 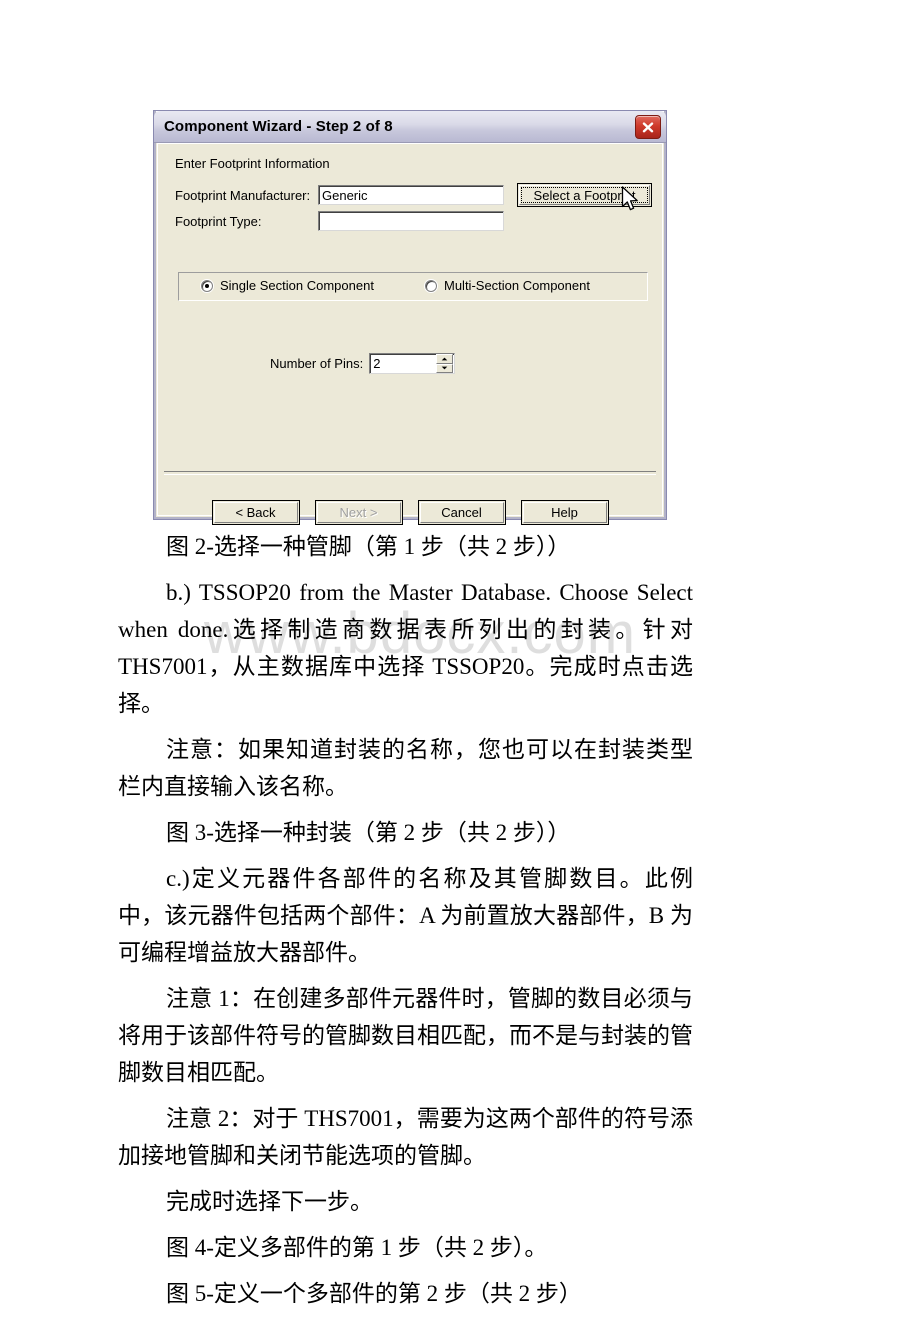 I want to click on select-a-footprint-button: Select a Footprint, so click(x=584, y=195).